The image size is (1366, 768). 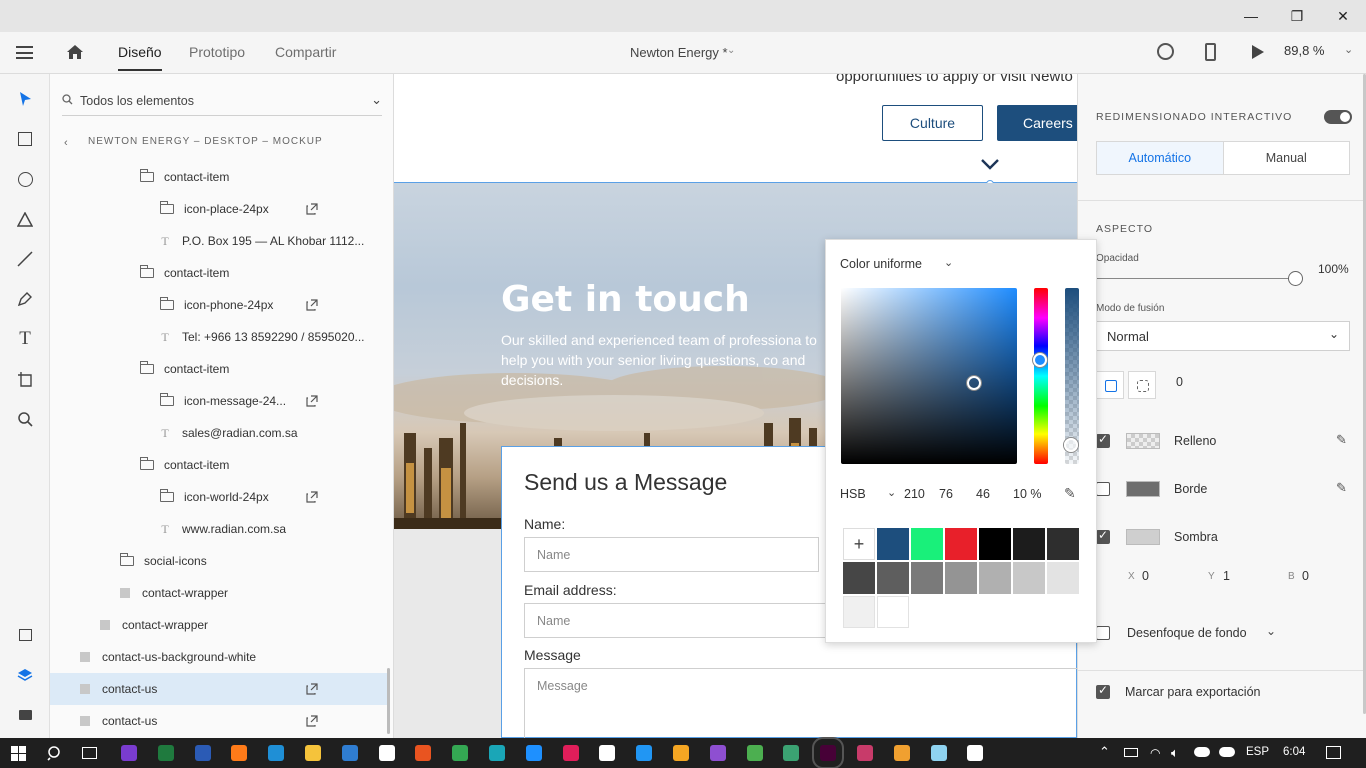 I want to click on fill-swatch, so click(x=1143, y=441).